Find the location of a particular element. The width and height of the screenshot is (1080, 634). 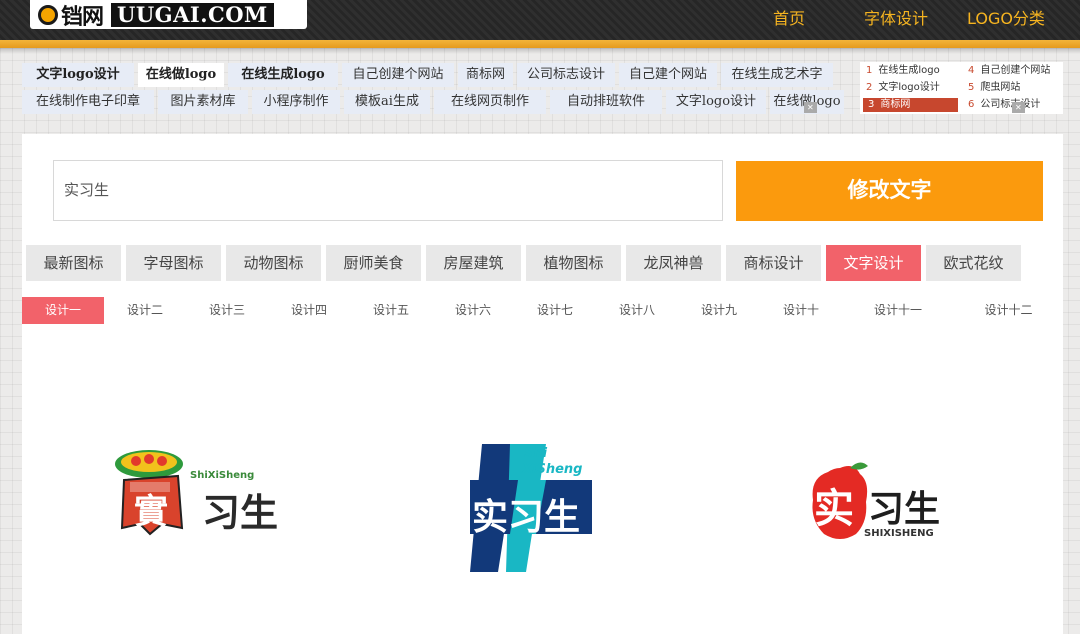

sample-2-sub-text-1: Shi is located at coordinates (536, 453).